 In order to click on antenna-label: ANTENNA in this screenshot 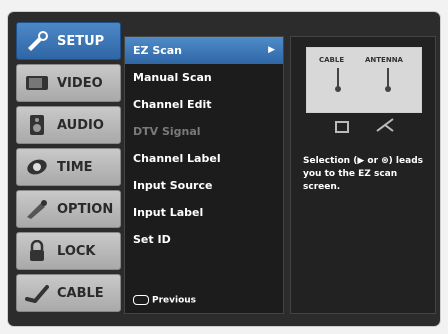, I will do `click(384, 60)`.